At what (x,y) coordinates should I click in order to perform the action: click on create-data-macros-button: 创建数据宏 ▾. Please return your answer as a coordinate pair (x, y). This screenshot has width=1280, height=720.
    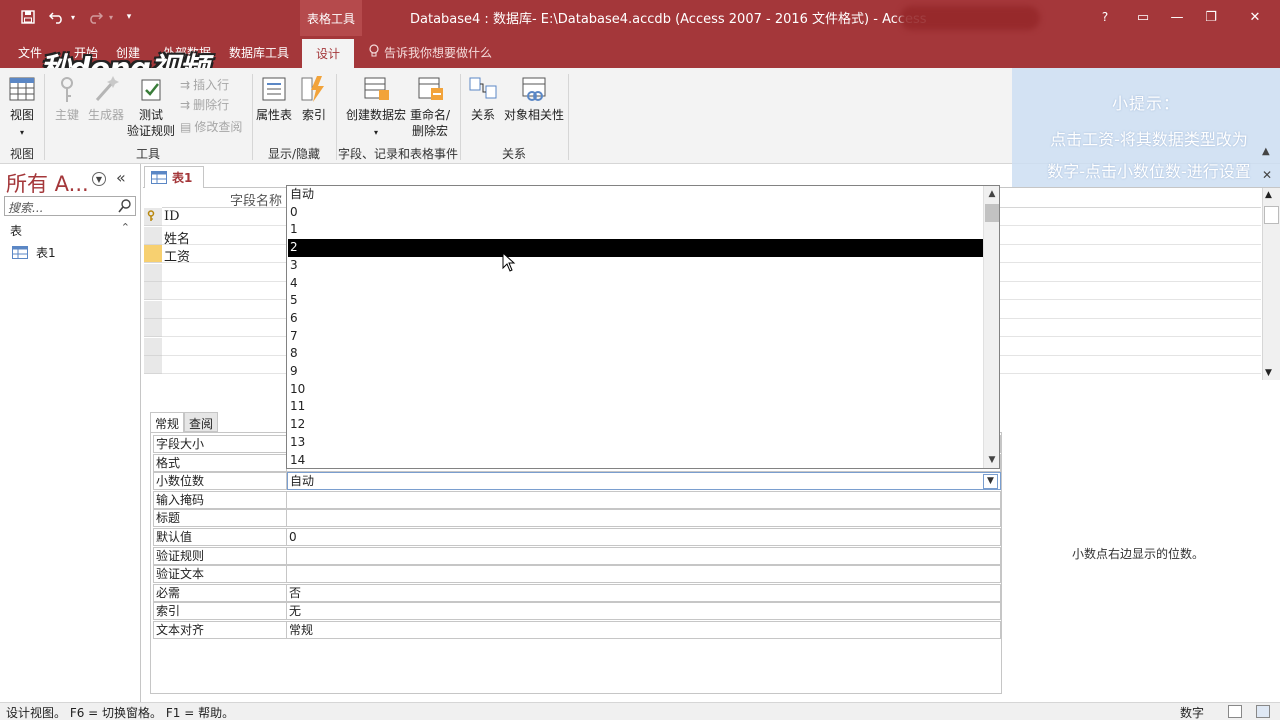
    Looking at the image, I should click on (376, 107).